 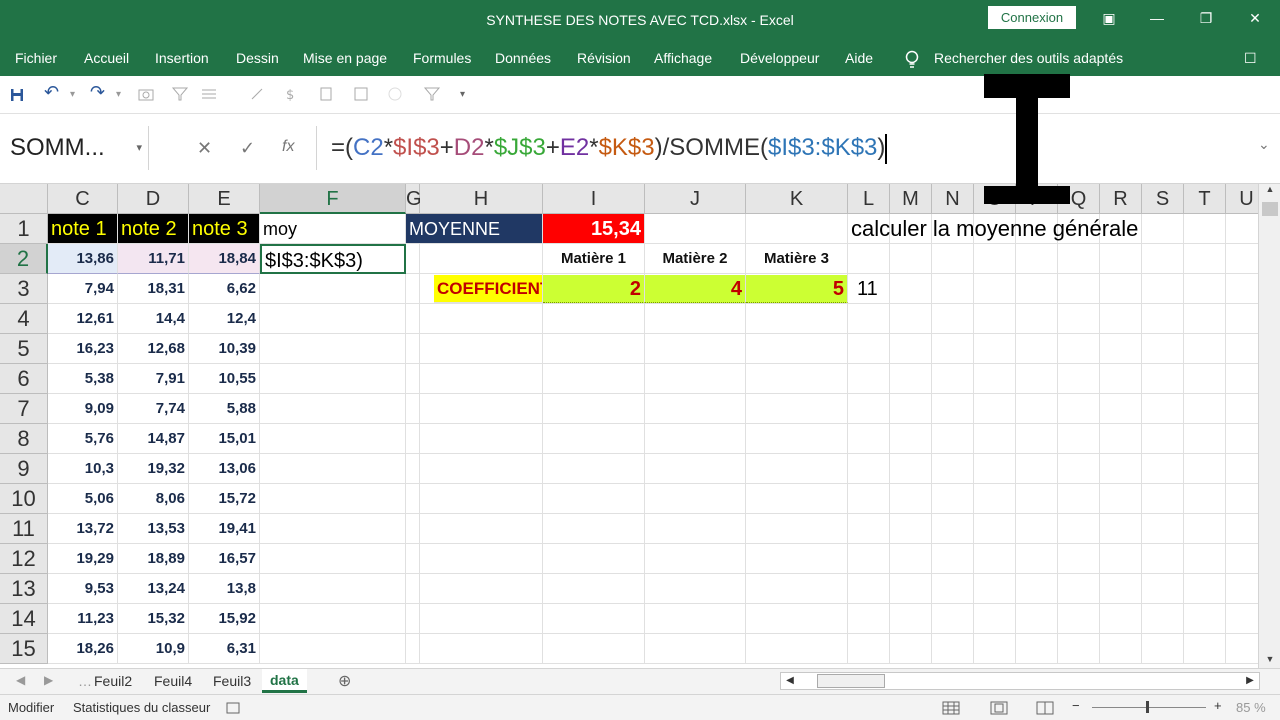 I want to click on row-header-6: 6, so click(x=24, y=379).